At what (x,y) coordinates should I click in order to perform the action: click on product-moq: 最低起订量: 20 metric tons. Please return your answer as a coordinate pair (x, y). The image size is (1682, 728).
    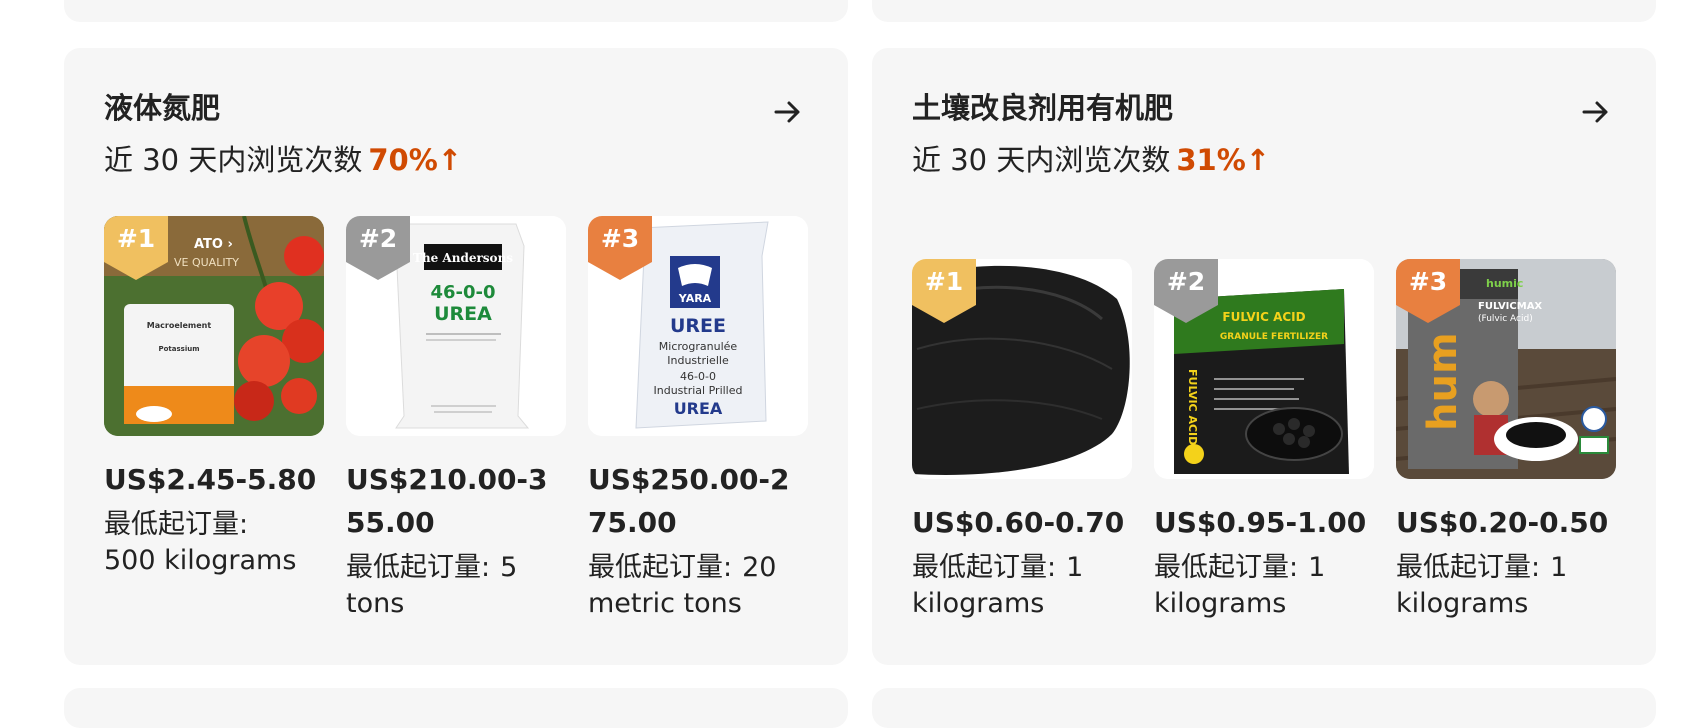
    Looking at the image, I should click on (698, 586).